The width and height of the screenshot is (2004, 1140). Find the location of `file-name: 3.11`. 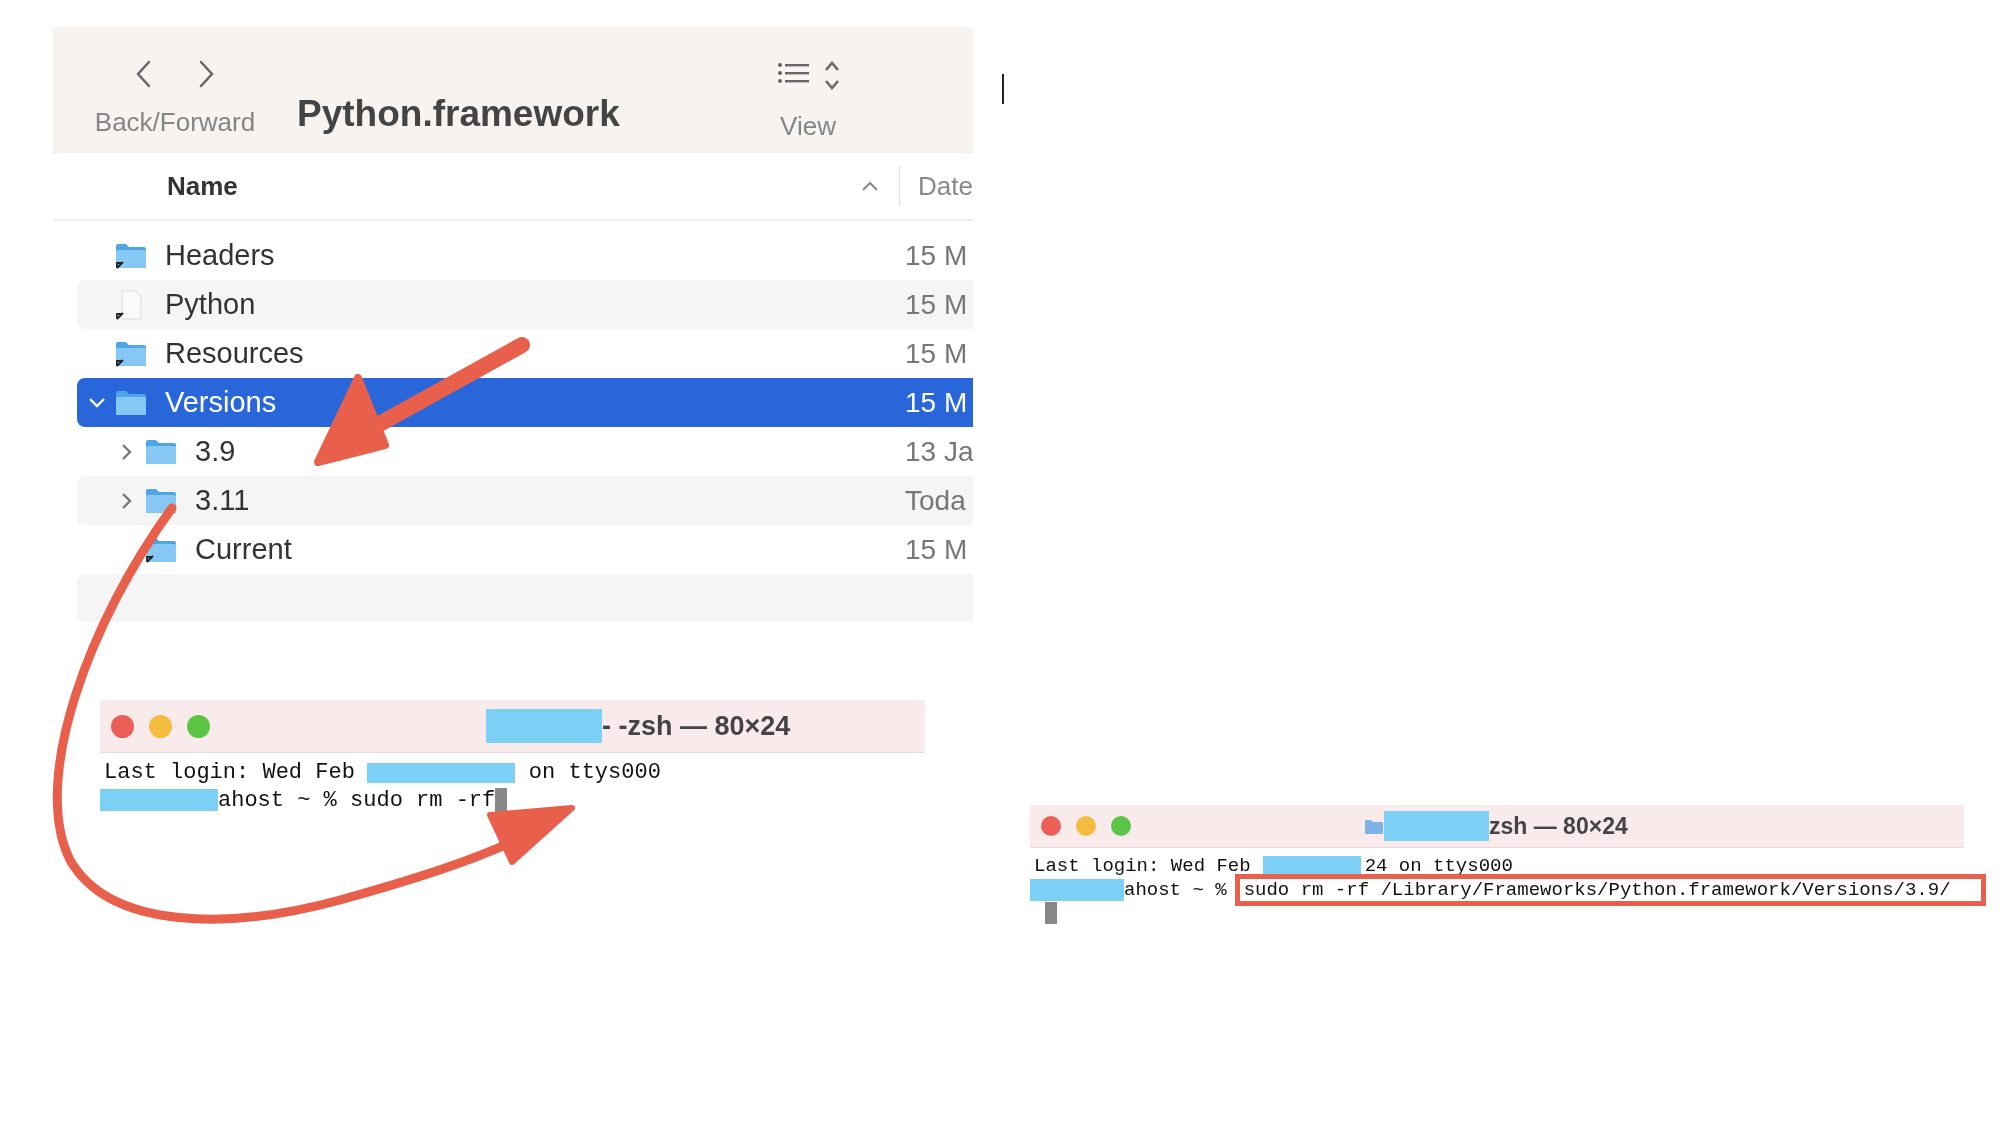

file-name: 3.11 is located at coordinates (222, 500).